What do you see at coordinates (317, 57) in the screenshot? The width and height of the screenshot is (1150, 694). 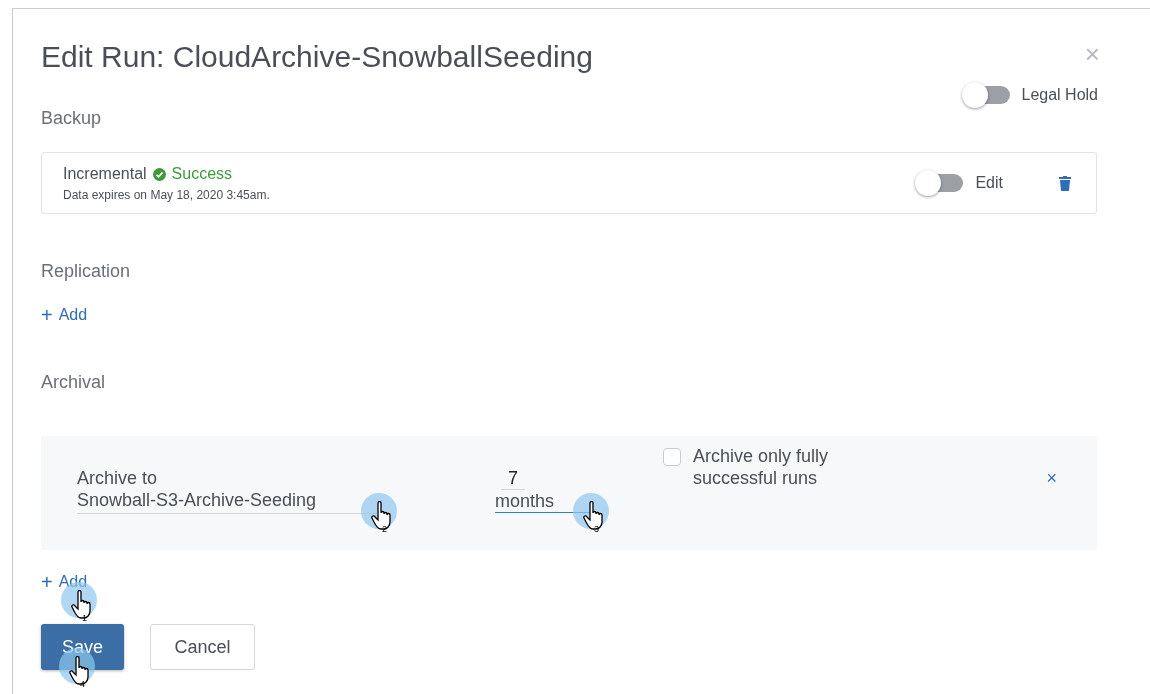 I see `dialog-title: Edit Run: CloudArchive-SnowballSeeding` at bounding box center [317, 57].